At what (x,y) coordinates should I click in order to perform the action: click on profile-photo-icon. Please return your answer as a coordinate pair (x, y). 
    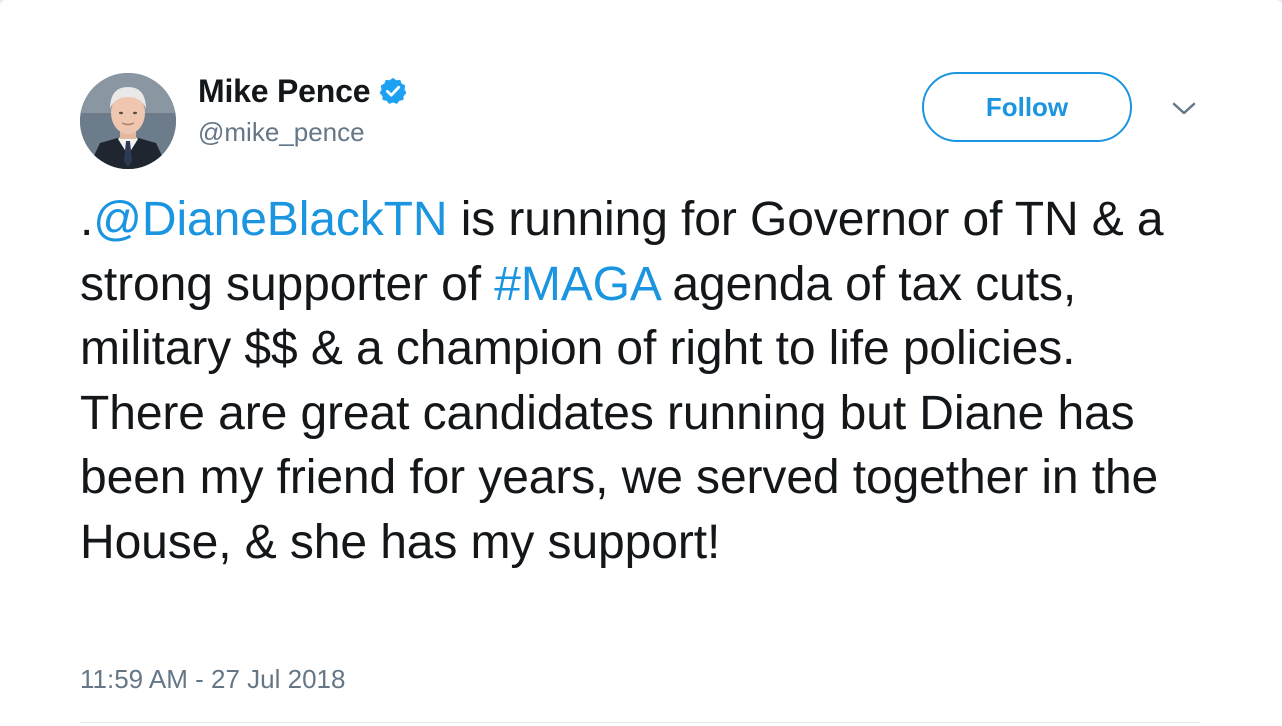
    Looking at the image, I should click on (128, 121).